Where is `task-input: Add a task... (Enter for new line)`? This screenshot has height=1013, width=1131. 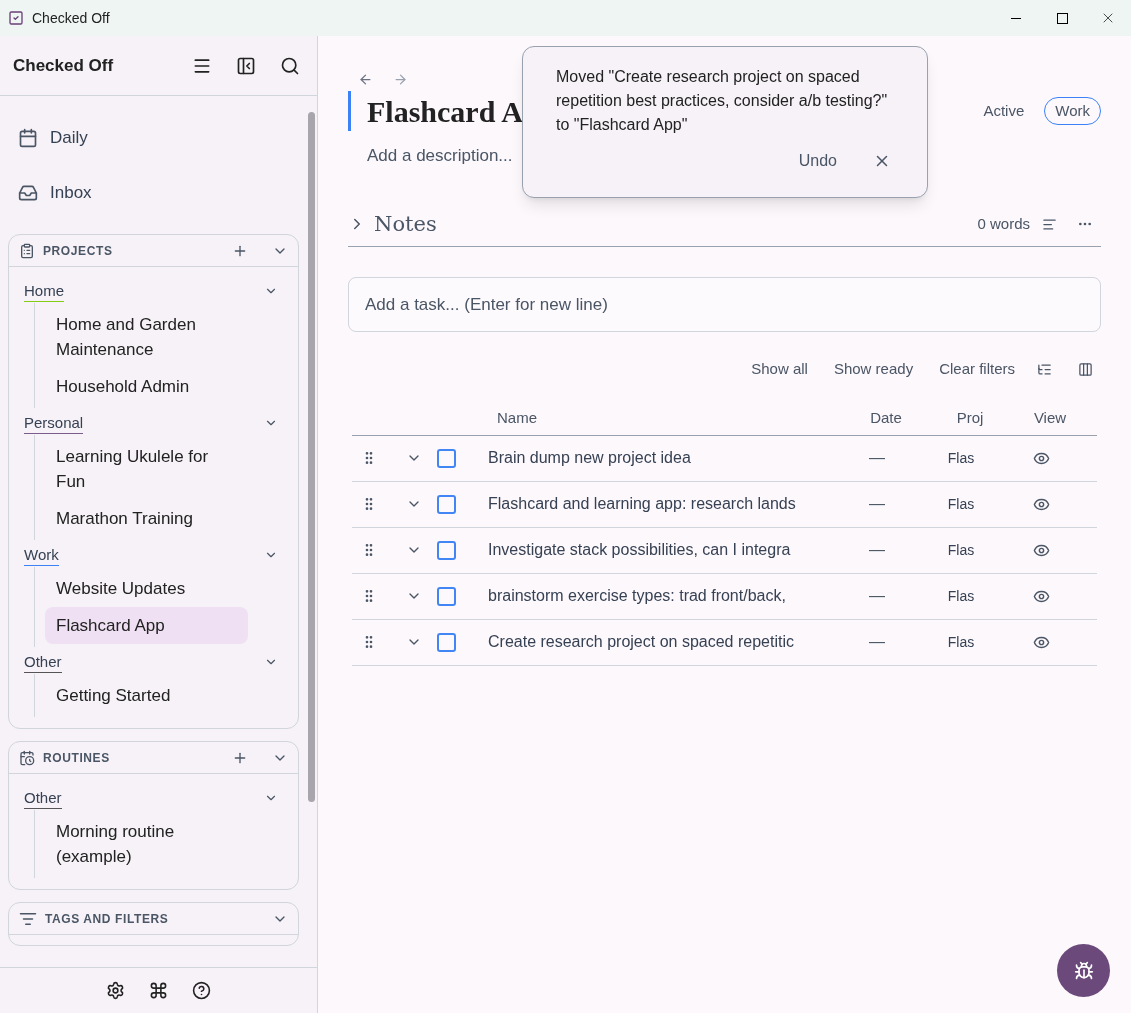
task-input: Add a task... (Enter for new line) is located at coordinates (724, 304).